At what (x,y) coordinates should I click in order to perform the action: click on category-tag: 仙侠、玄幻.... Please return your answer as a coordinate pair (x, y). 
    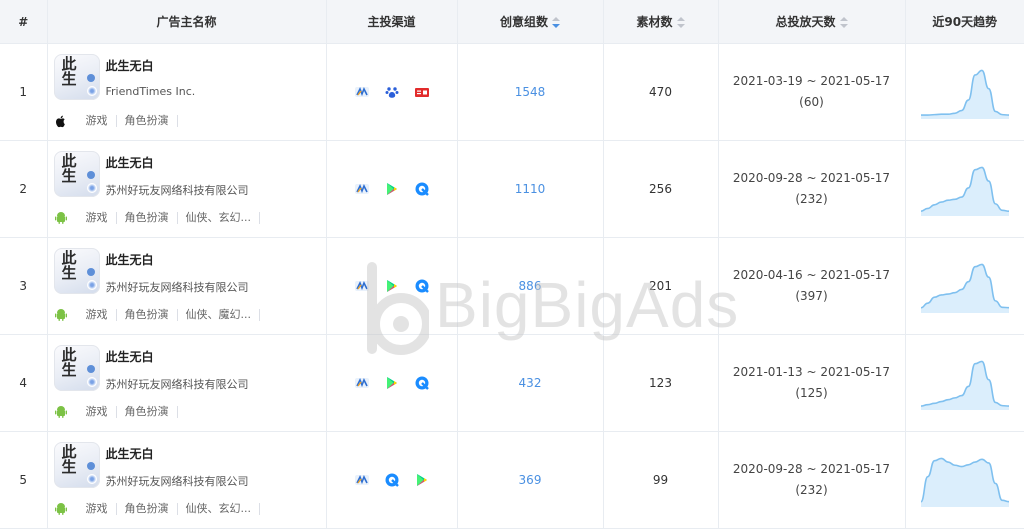
    Looking at the image, I should click on (219, 509).